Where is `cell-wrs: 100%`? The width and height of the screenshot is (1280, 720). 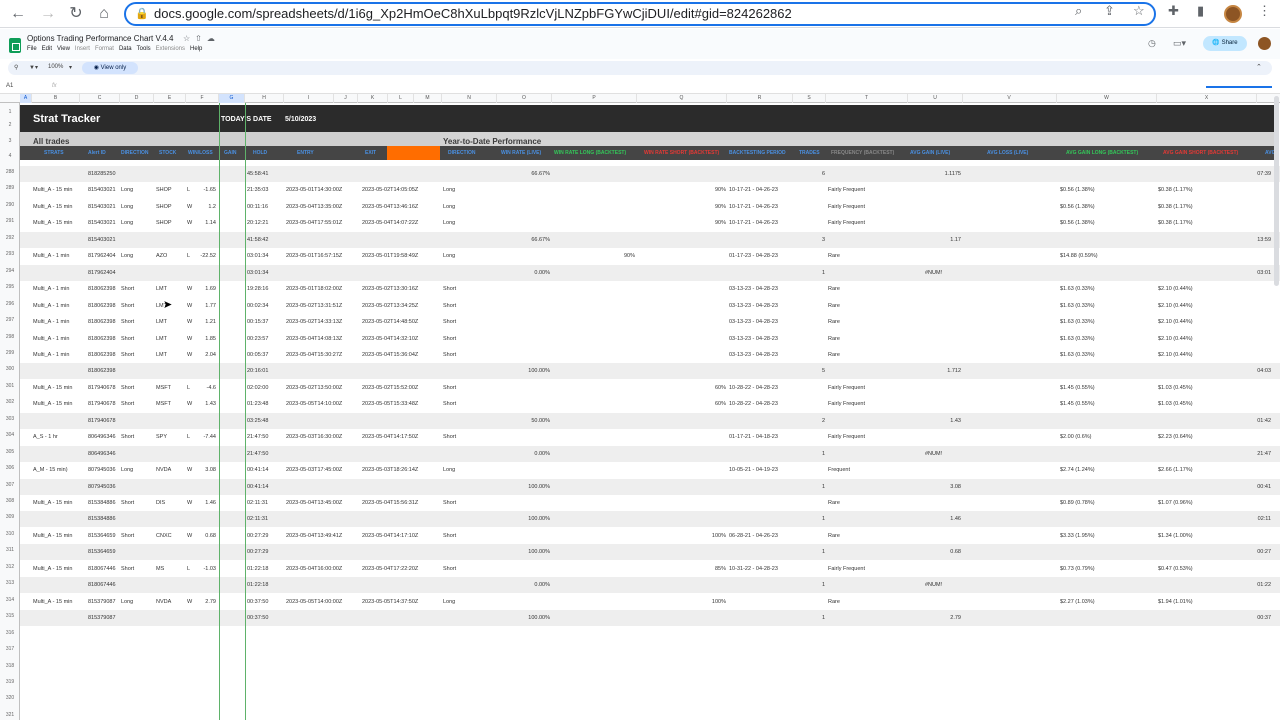 cell-wrs: 100% is located at coordinates (719, 536).